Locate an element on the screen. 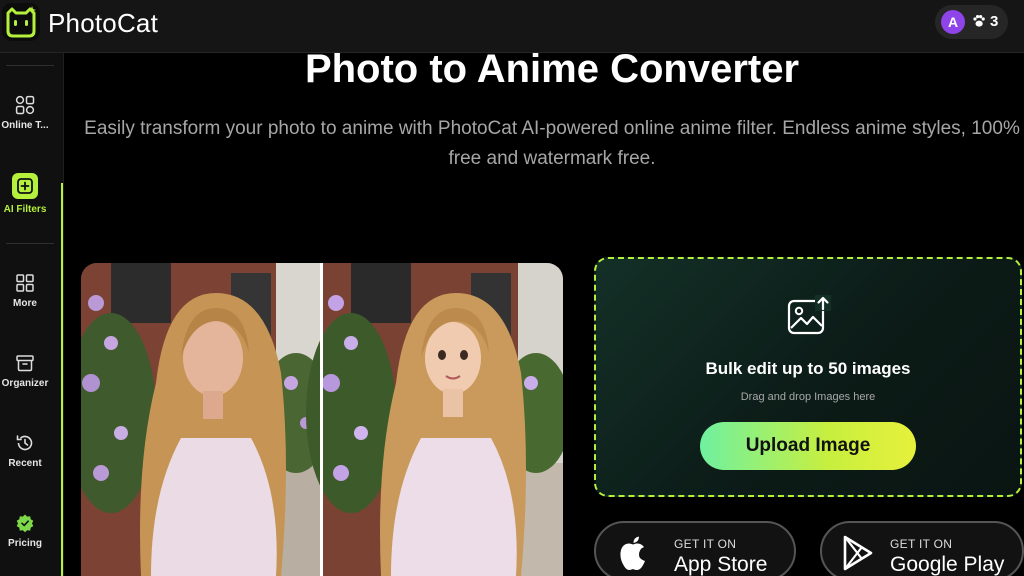 This screenshot has width=1024, height=576. sidebar-item-label: Organizer is located at coordinates (25, 383).